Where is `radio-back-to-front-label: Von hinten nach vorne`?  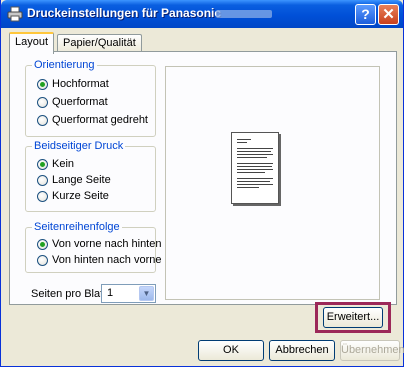
radio-back-to-front-label: Von hinten nach vorne is located at coordinates (107, 260).